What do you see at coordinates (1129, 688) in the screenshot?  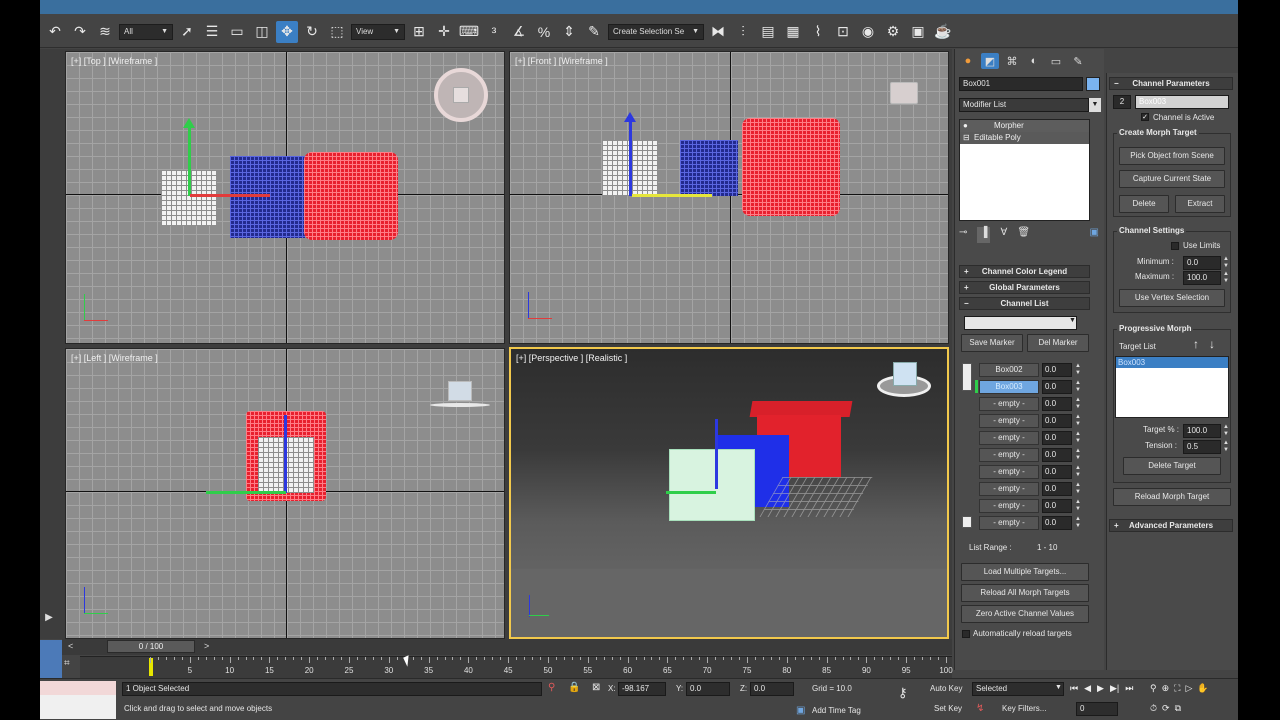 I see `goto-end-icon: ⏭` at bounding box center [1129, 688].